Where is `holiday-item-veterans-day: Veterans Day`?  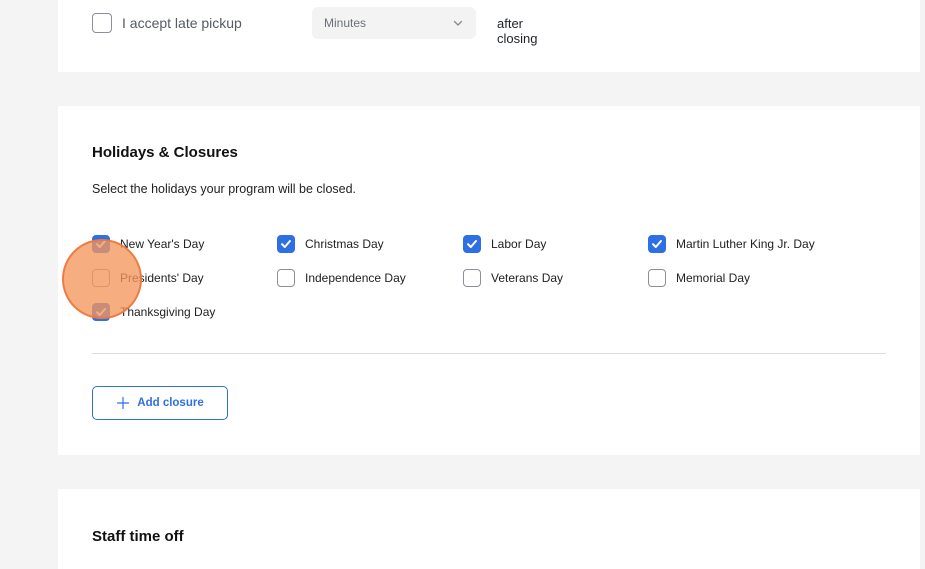
holiday-item-veterans-day: Veterans Day is located at coordinates (513, 278).